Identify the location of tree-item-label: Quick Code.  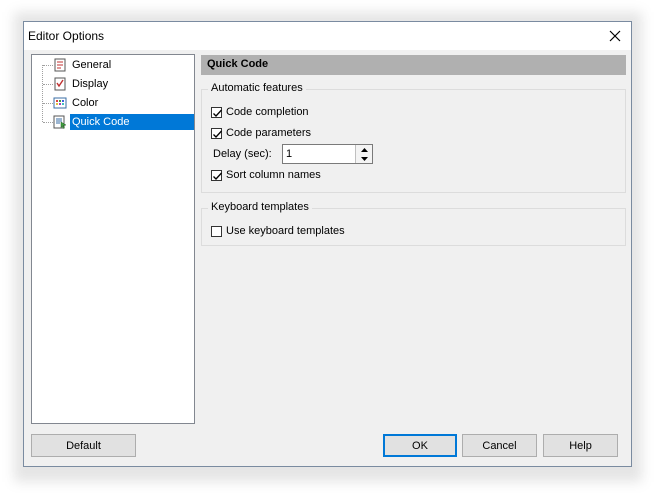
(132, 122).